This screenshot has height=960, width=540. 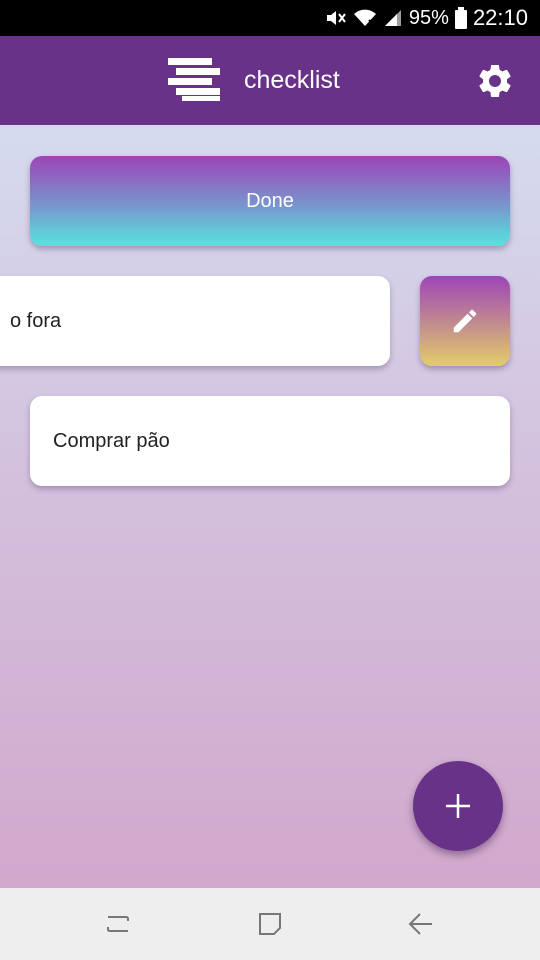 I want to click on recents-button, so click(x=118, y=924).